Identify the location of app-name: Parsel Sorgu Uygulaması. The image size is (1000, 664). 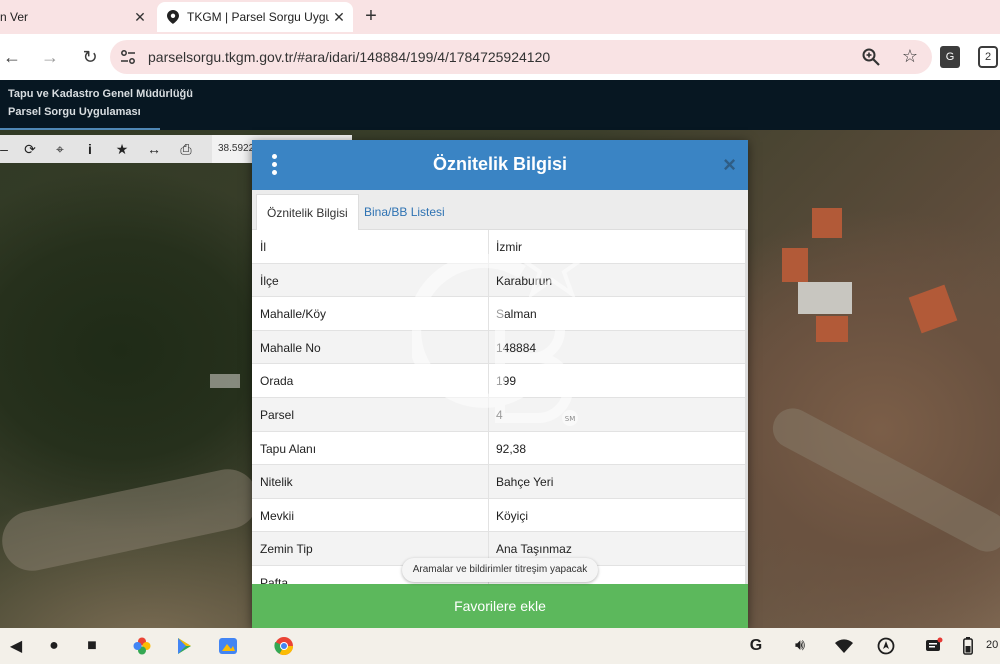
(74, 112).